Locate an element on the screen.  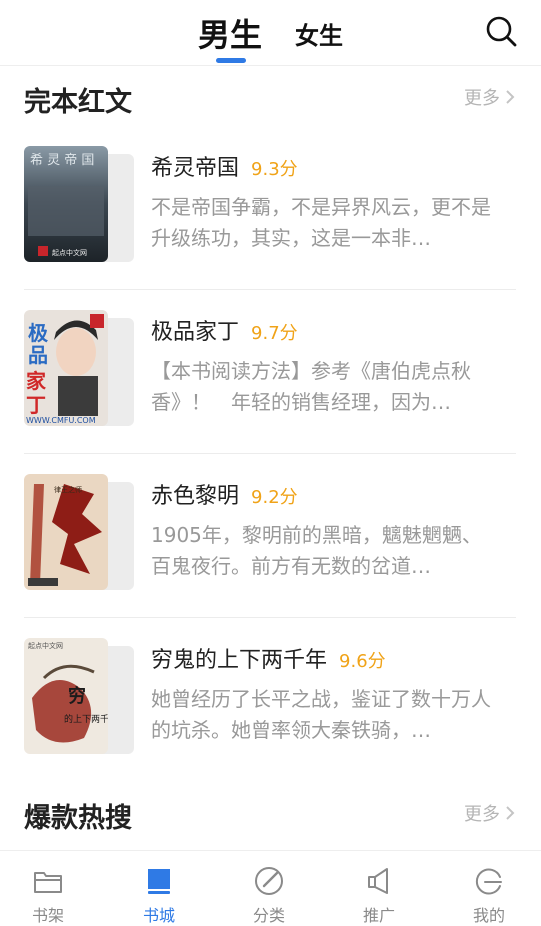
tab-female: 女生 is located at coordinates (319, 33).